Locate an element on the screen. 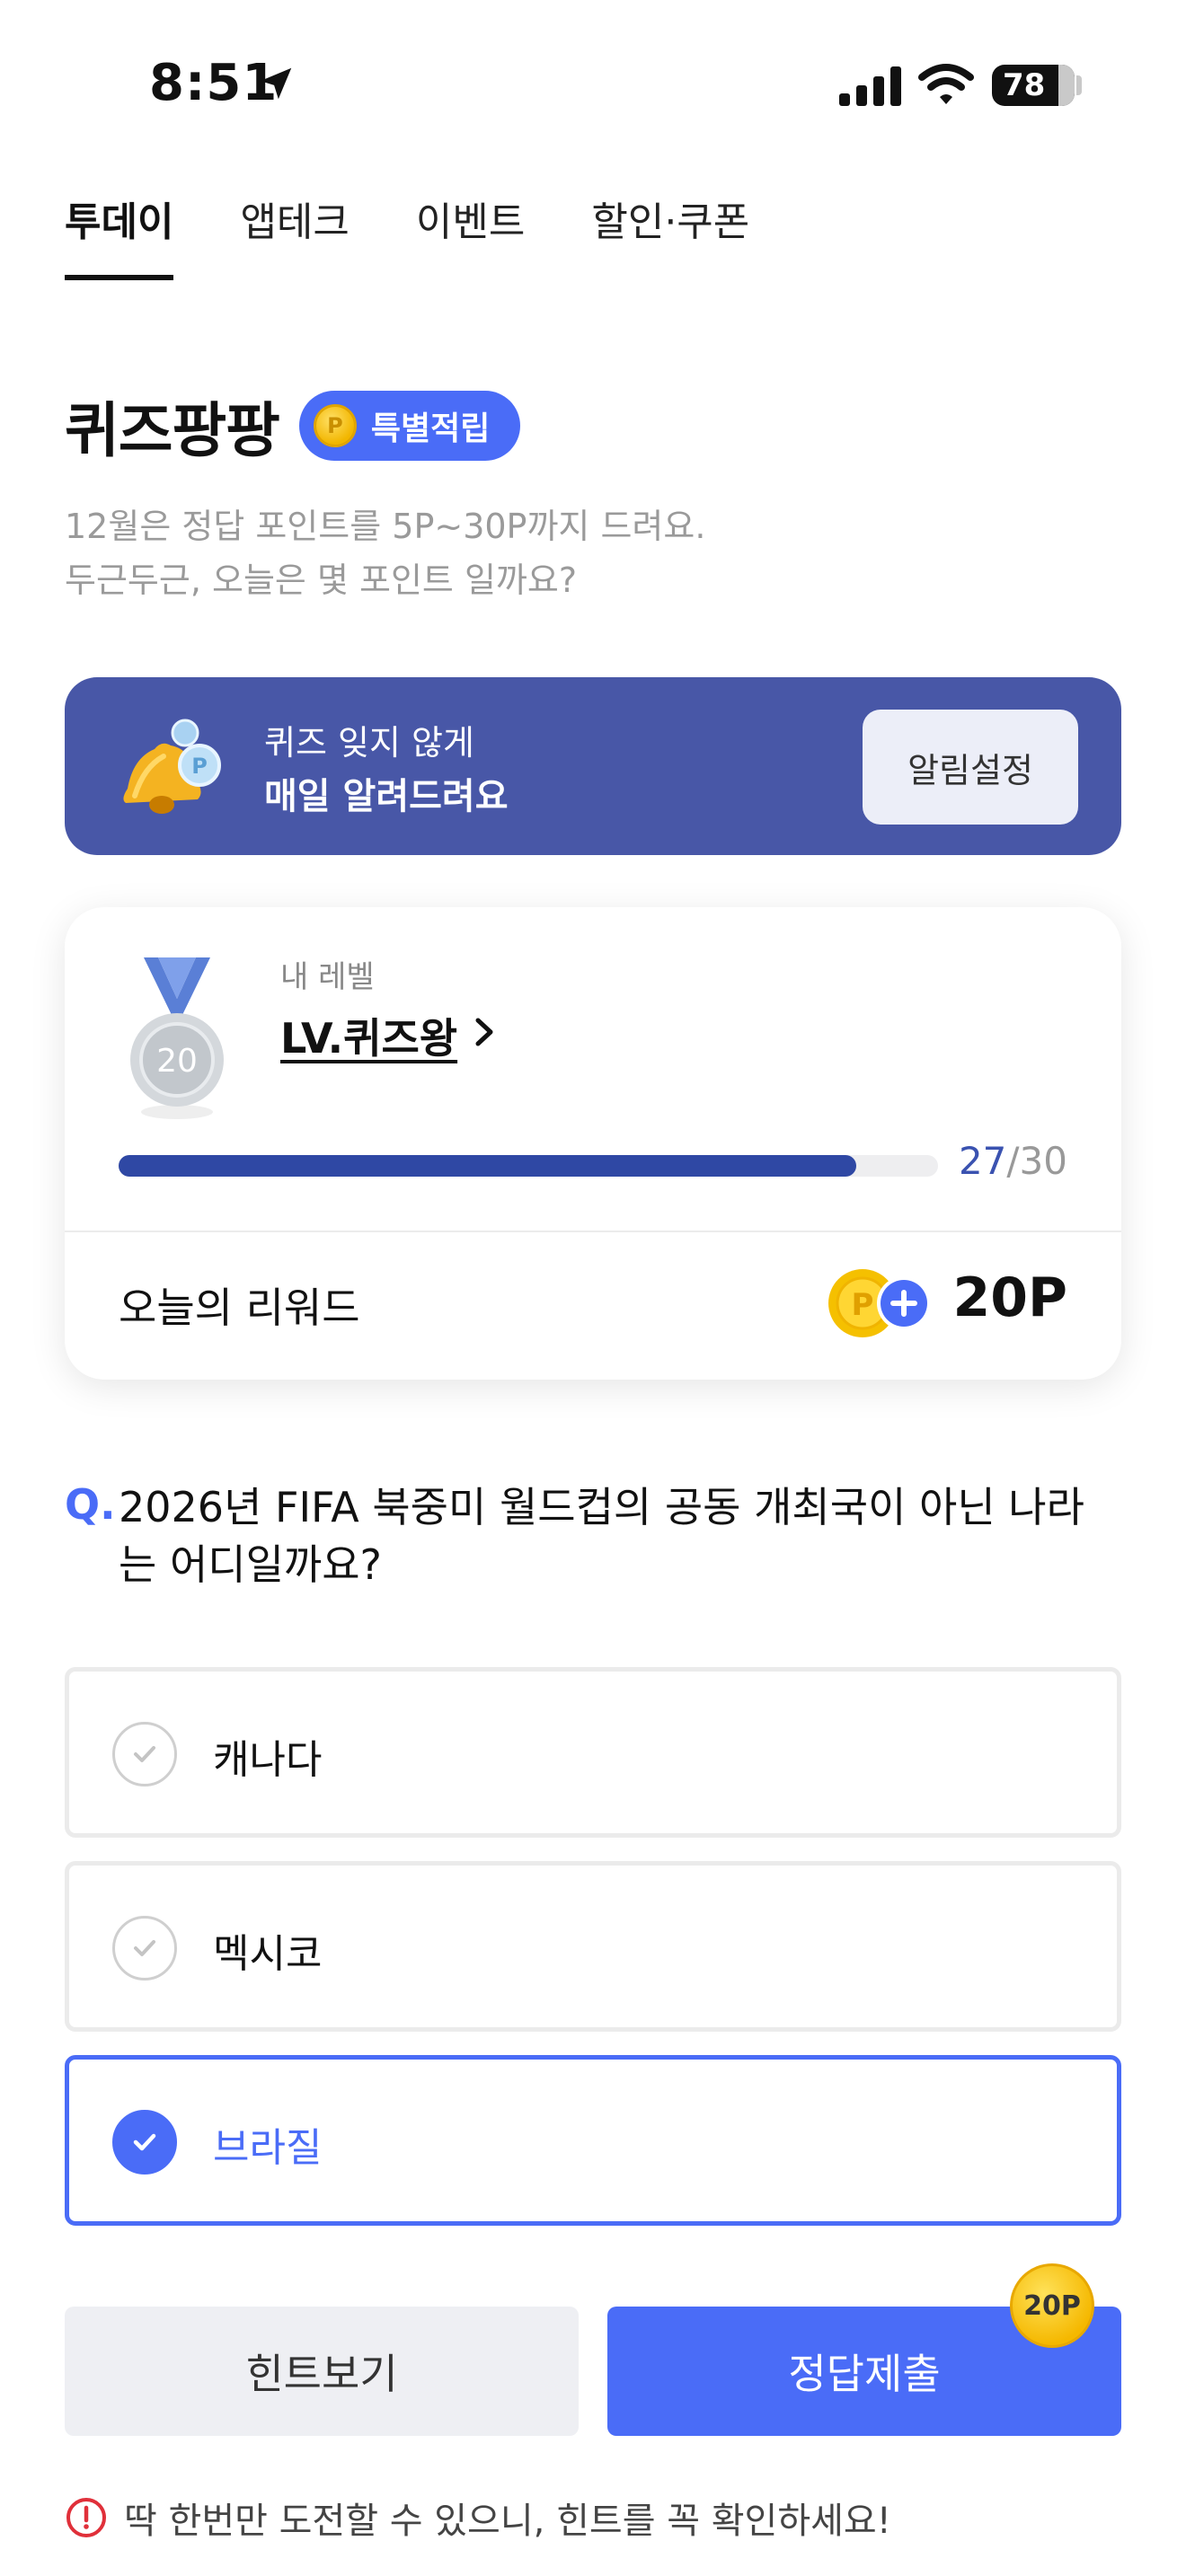 This screenshot has height=2576, width=1186. level-progress-fill is located at coordinates (487, 1166).